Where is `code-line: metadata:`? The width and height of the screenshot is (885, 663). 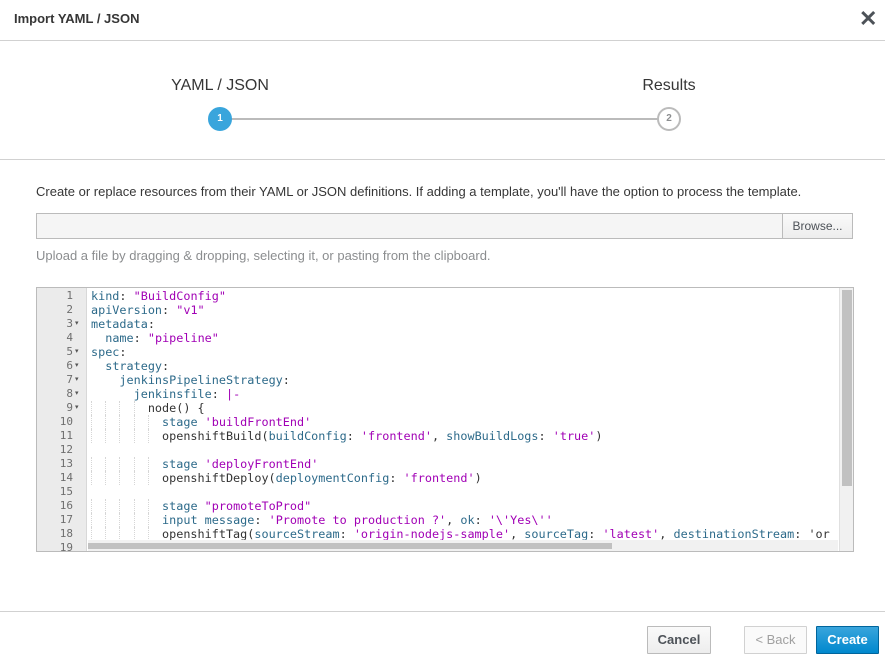
code-line: metadata: is located at coordinates (123, 324).